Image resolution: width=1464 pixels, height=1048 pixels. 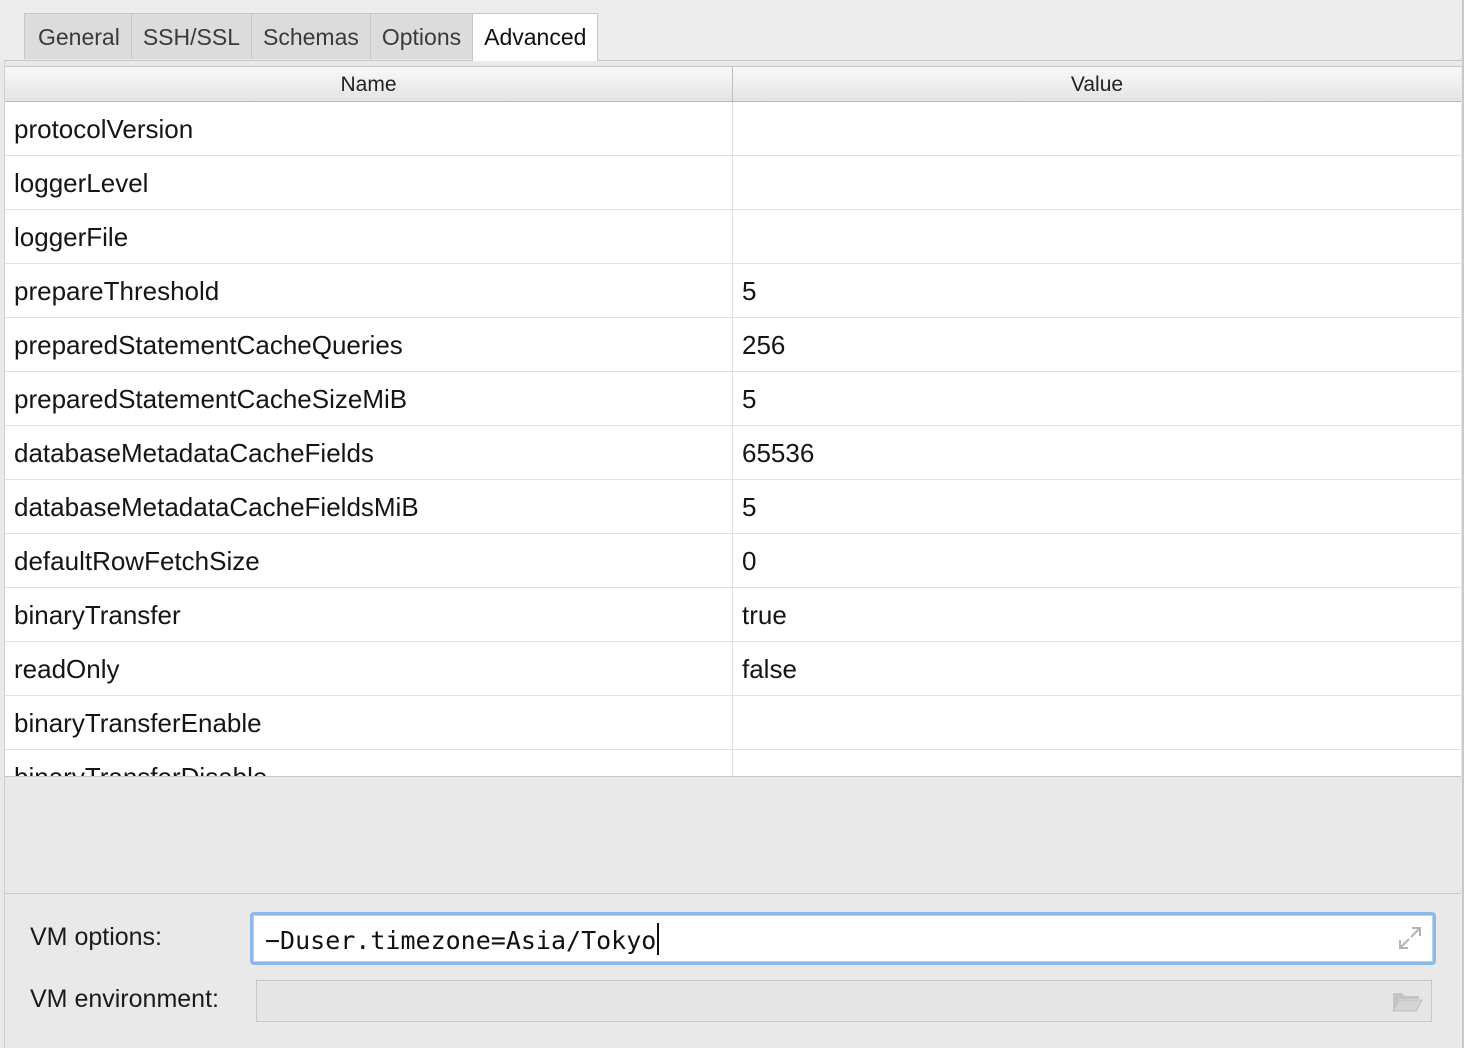 I want to click on property-value-cell: 0, so click(x=1097, y=560).